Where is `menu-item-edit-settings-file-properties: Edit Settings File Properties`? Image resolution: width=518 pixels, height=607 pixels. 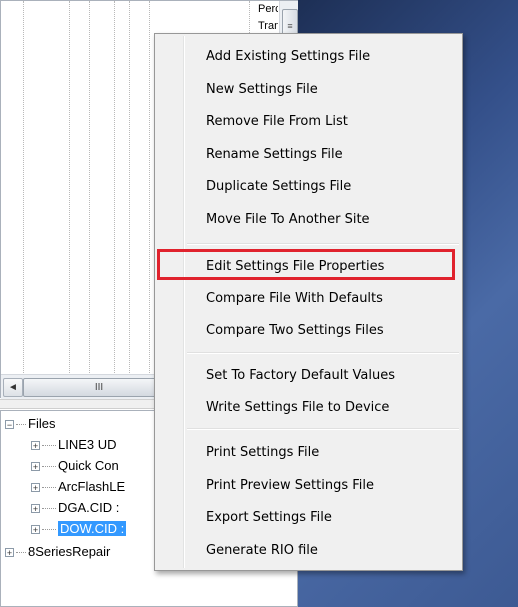 menu-item-edit-settings-file-properties: Edit Settings File Properties is located at coordinates (295, 267).